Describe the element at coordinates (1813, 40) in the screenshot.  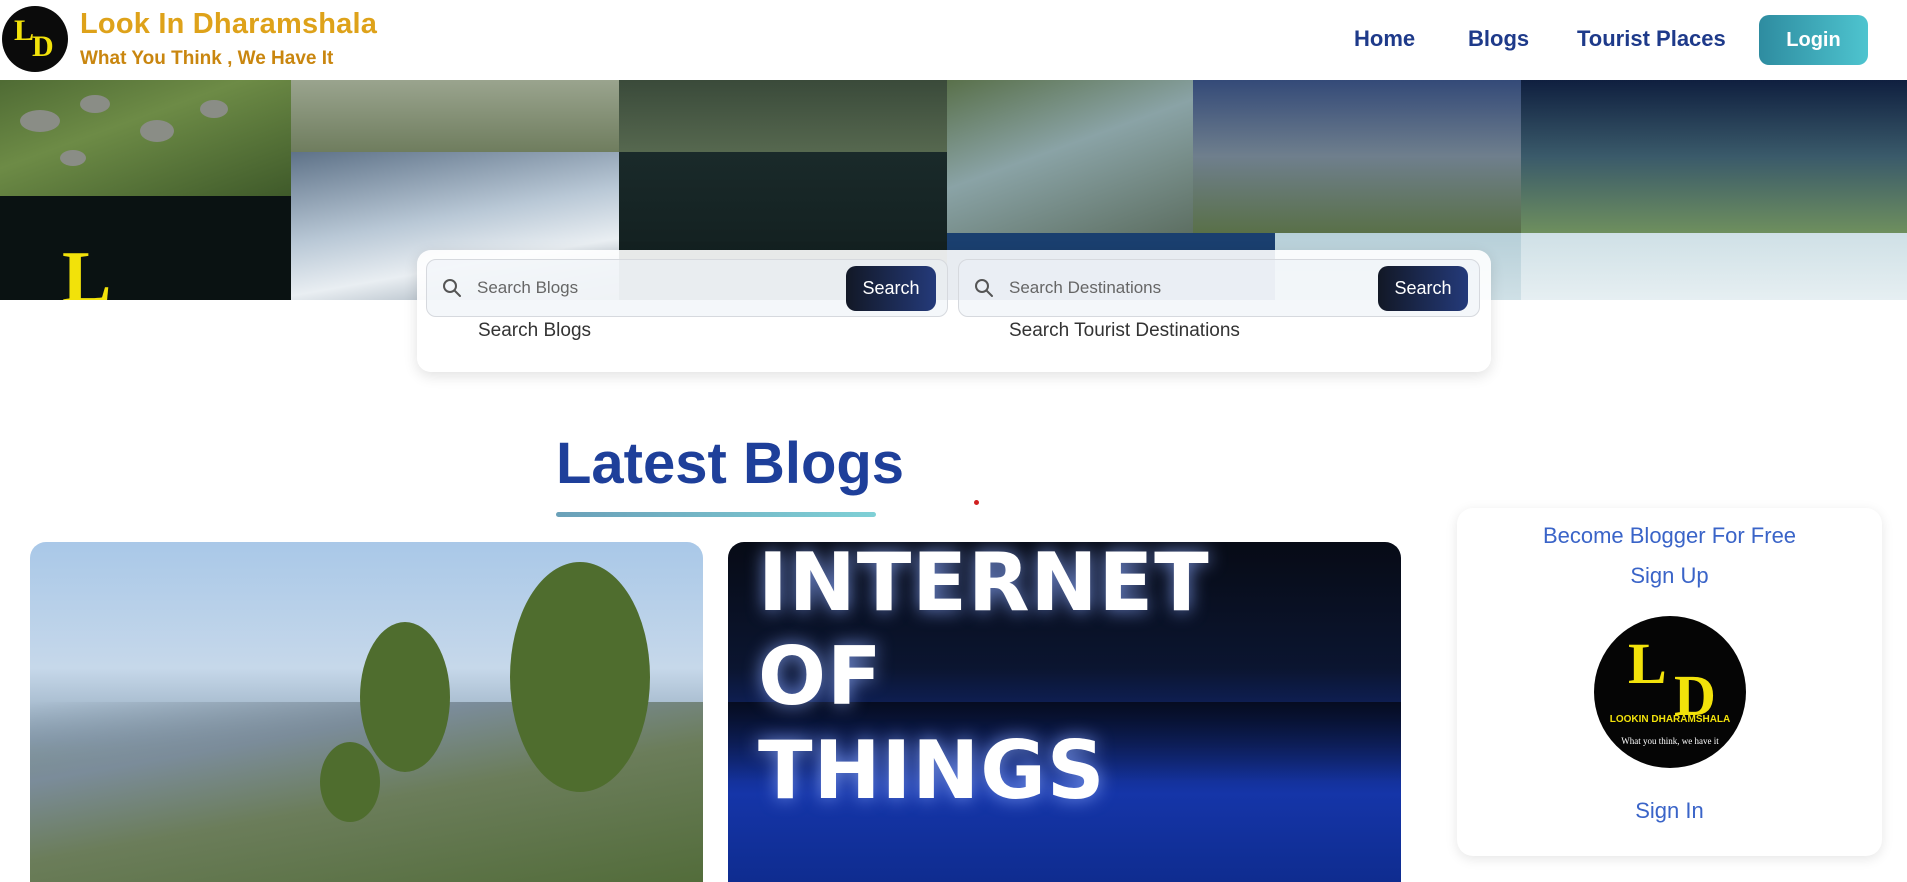
I see `login-button: Login` at that location.